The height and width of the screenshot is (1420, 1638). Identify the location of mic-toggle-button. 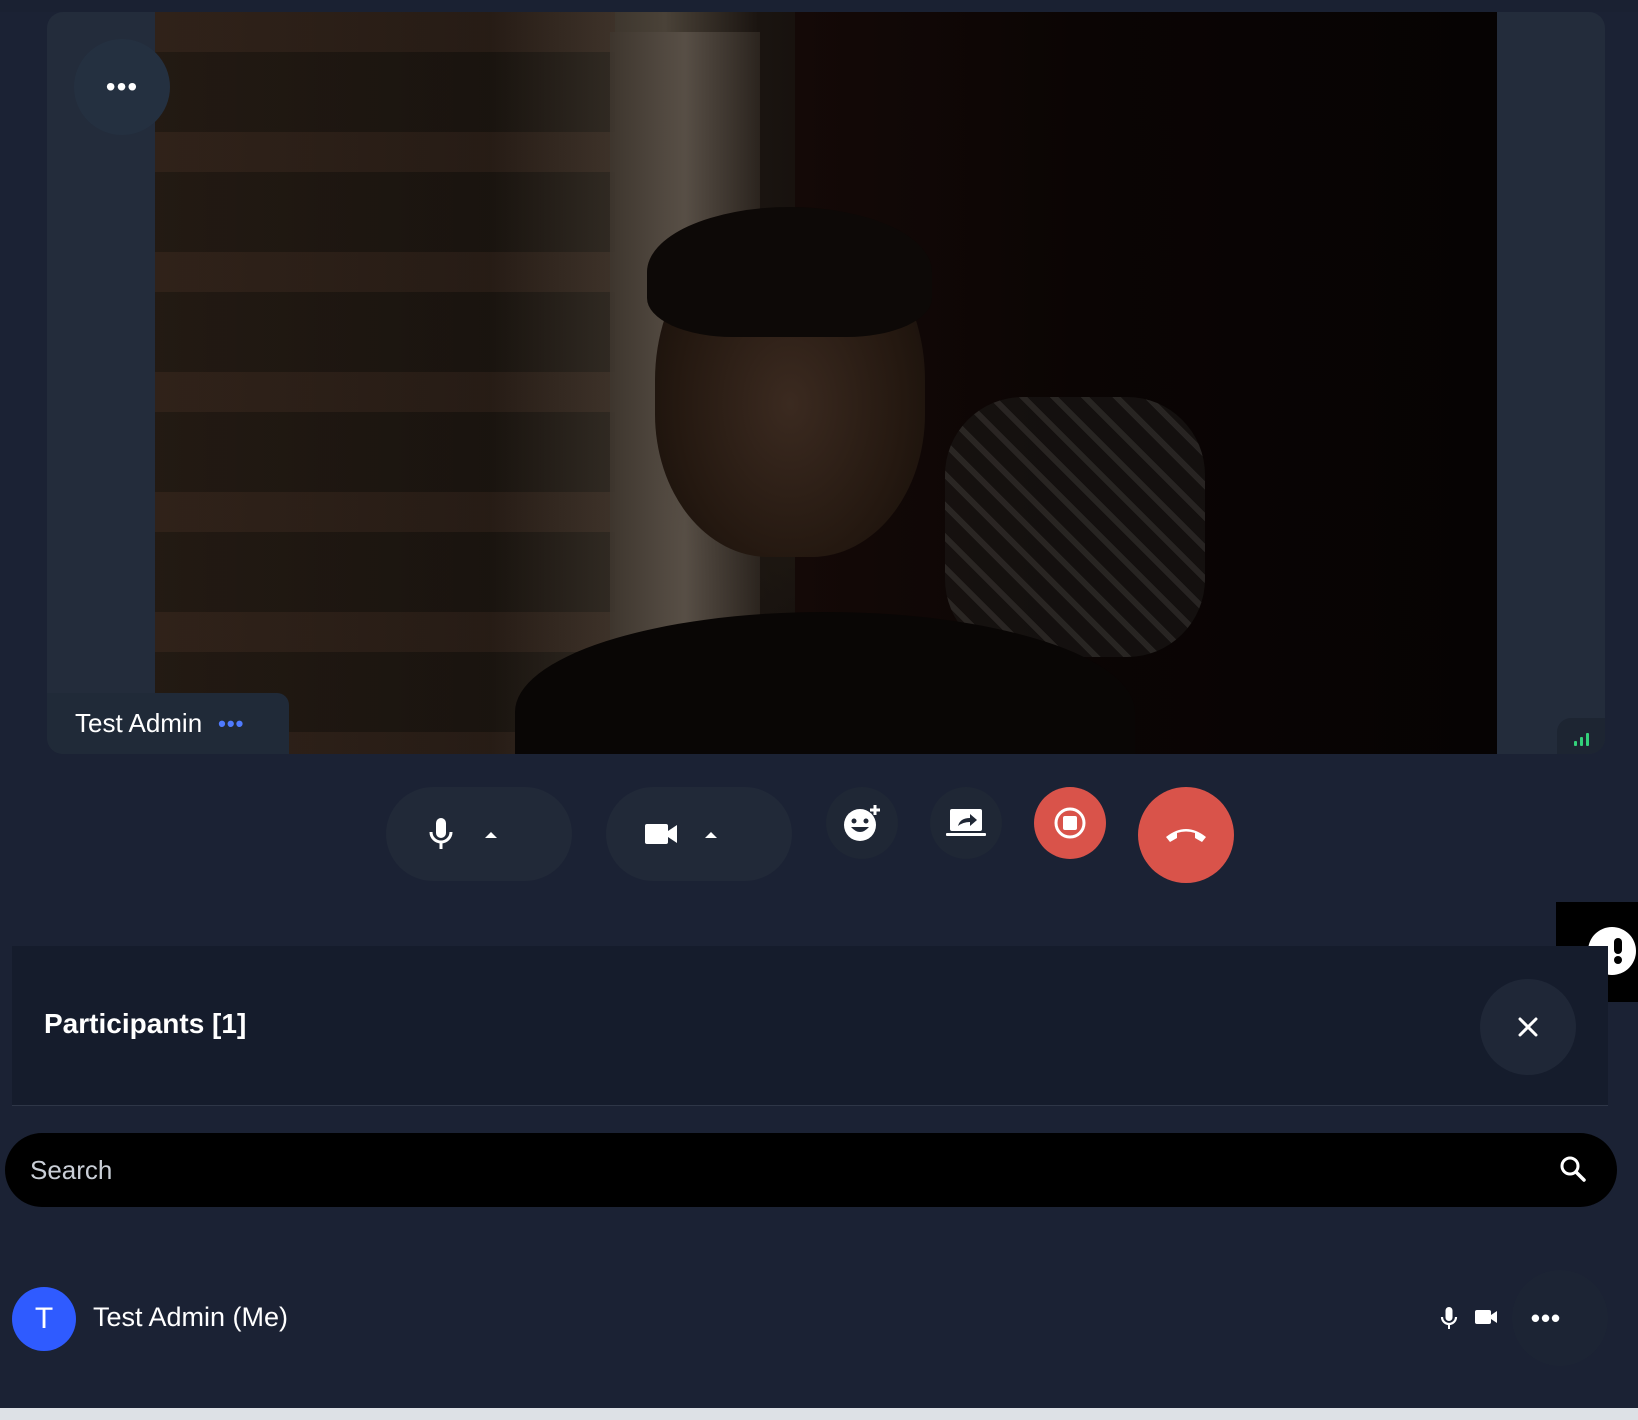
(441, 834).